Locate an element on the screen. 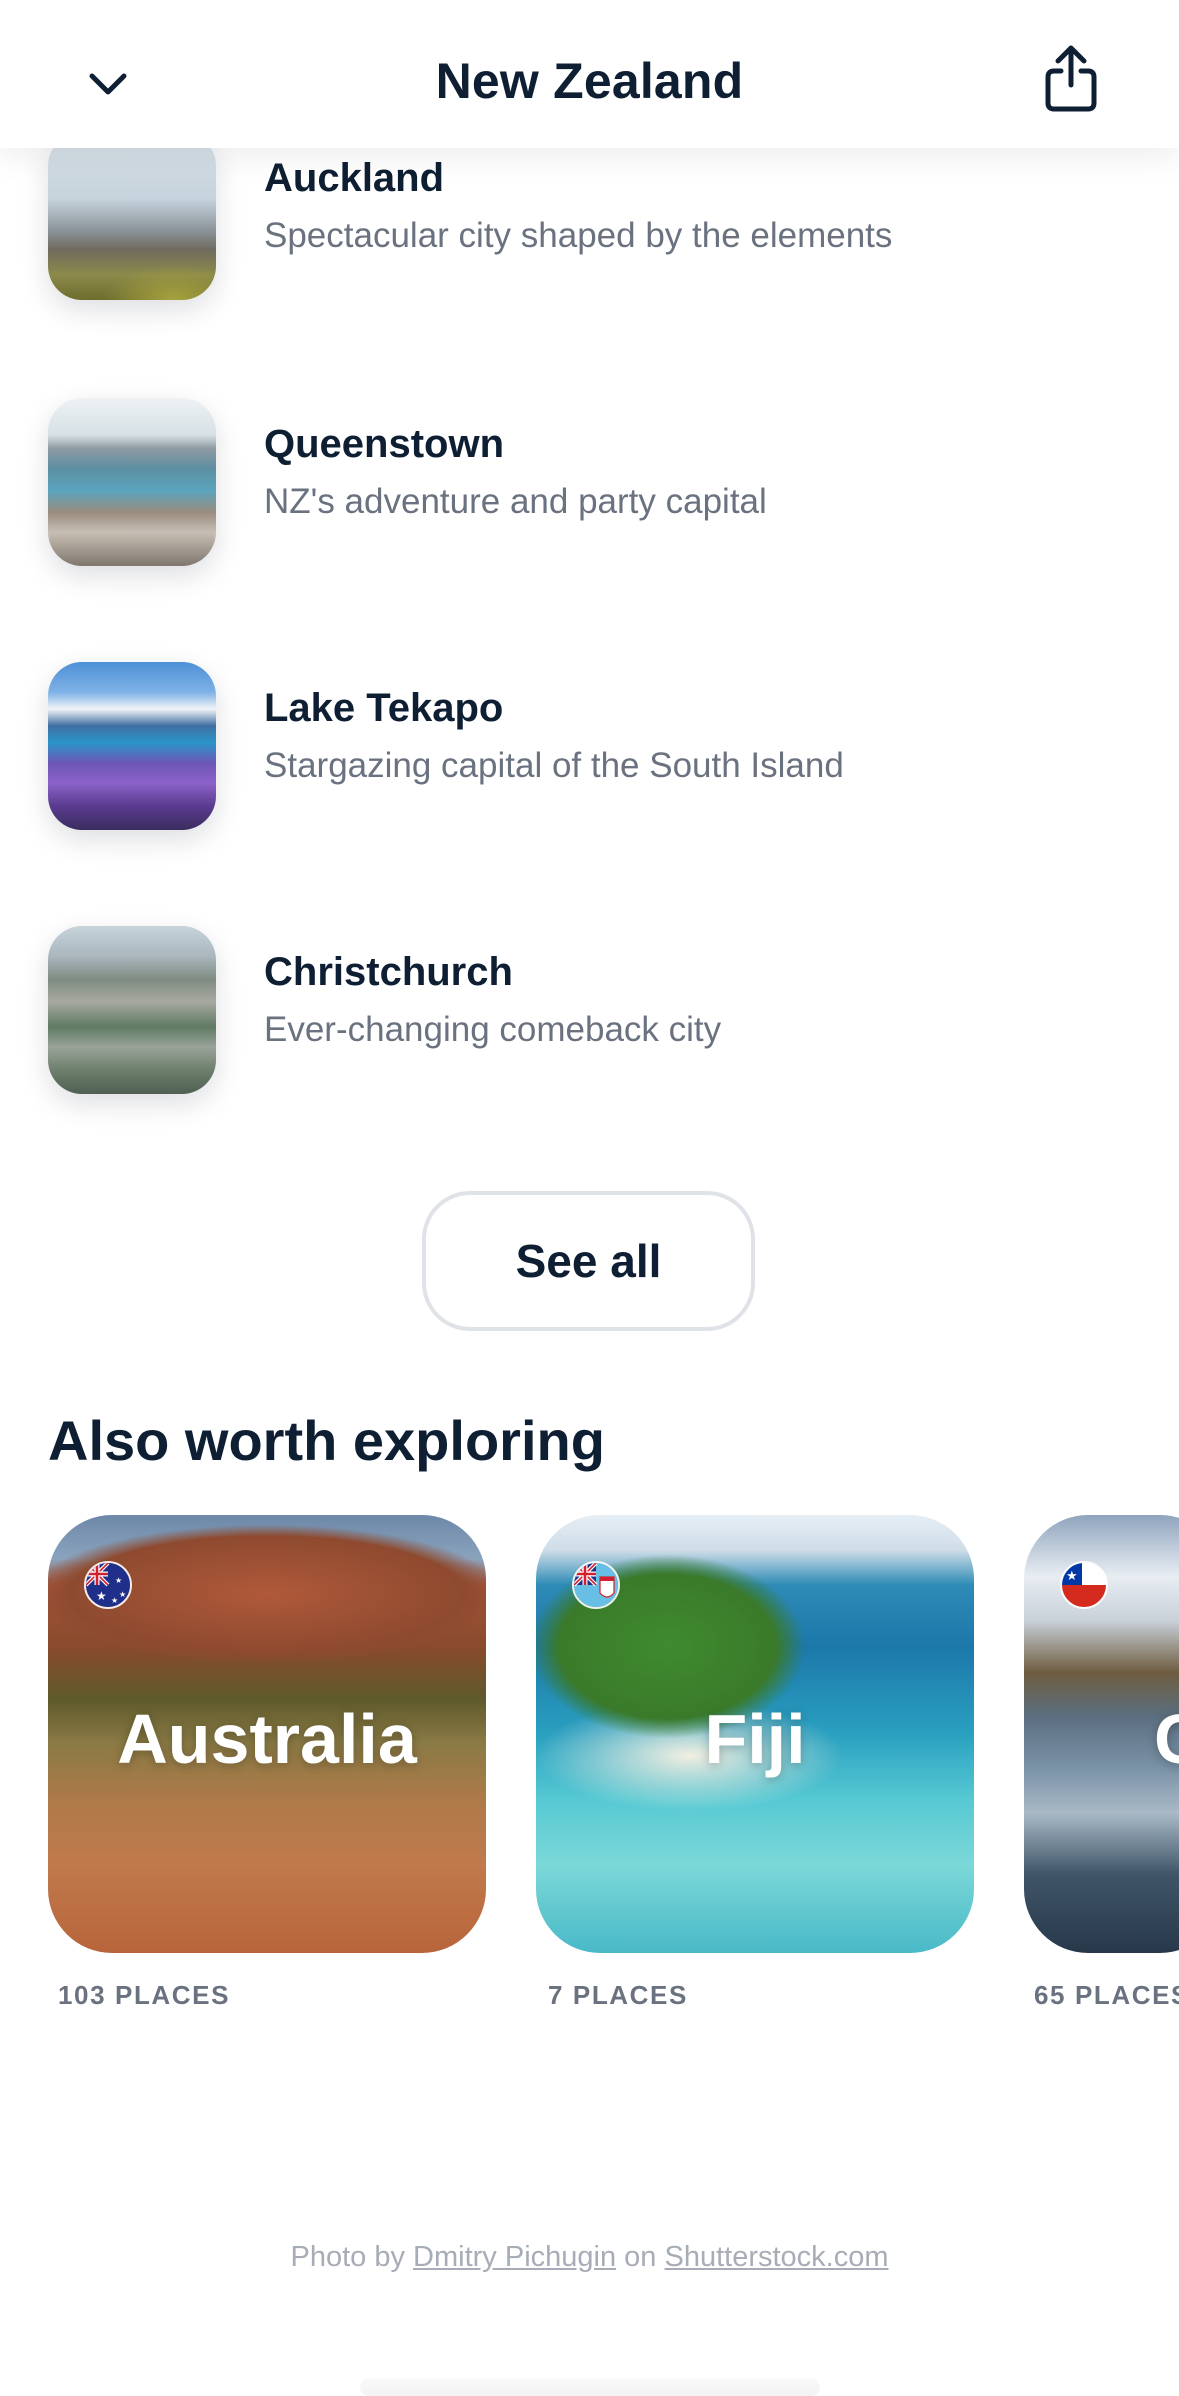 Image resolution: width=1179 pixels, height=2396 pixels. destination-name: Chile is located at coordinates (1166, 1739).